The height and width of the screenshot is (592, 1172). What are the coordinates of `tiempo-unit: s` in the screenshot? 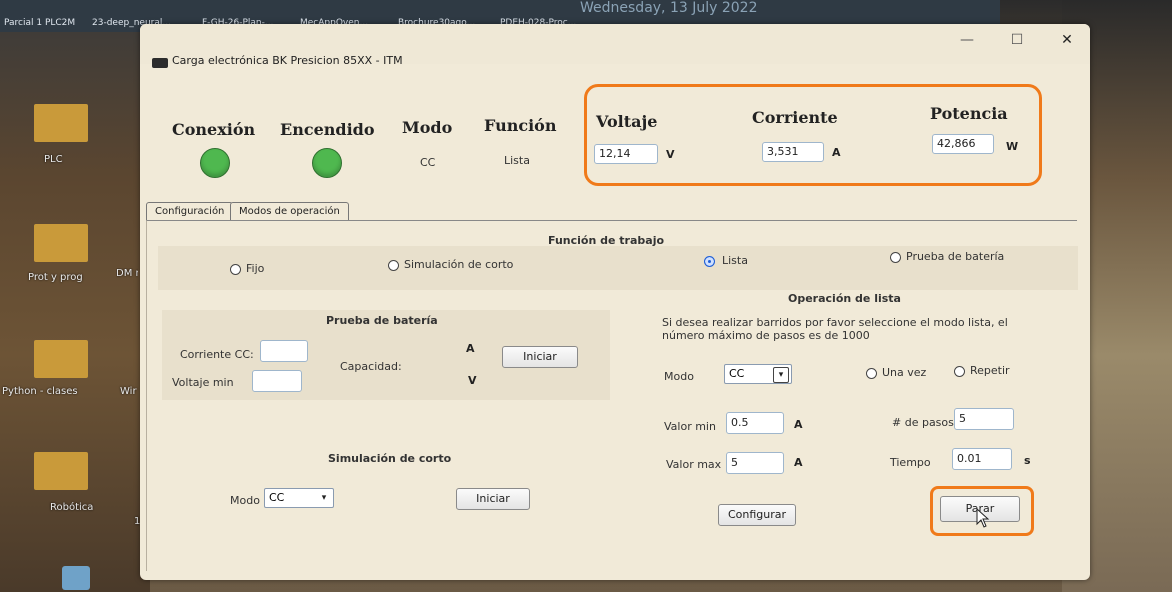 It's located at (1027, 460).